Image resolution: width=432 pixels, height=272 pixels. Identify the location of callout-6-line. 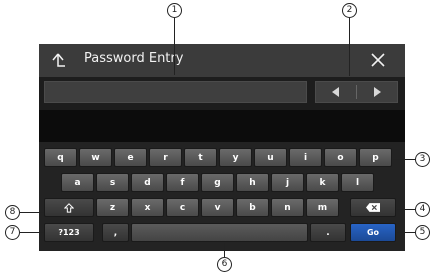
(224, 250).